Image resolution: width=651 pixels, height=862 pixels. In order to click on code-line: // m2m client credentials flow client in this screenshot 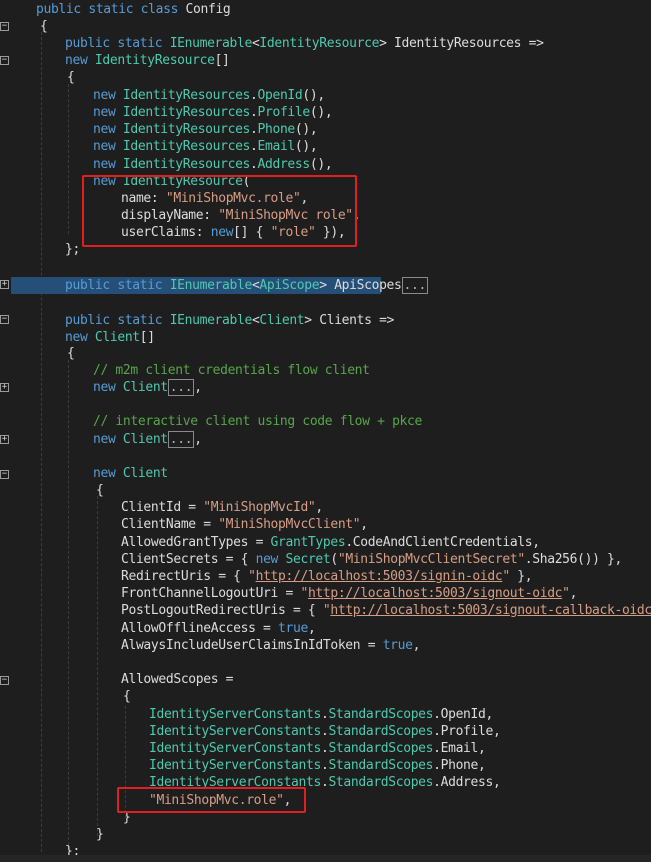, I will do `click(231, 370)`.